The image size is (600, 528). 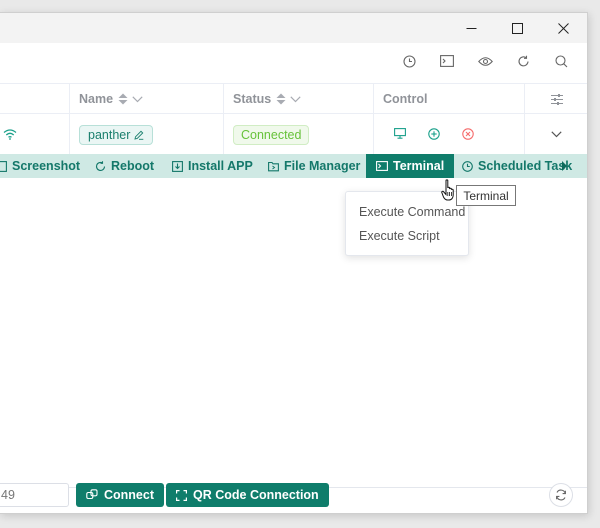 I want to click on column-select, so click(x=35, y=99).